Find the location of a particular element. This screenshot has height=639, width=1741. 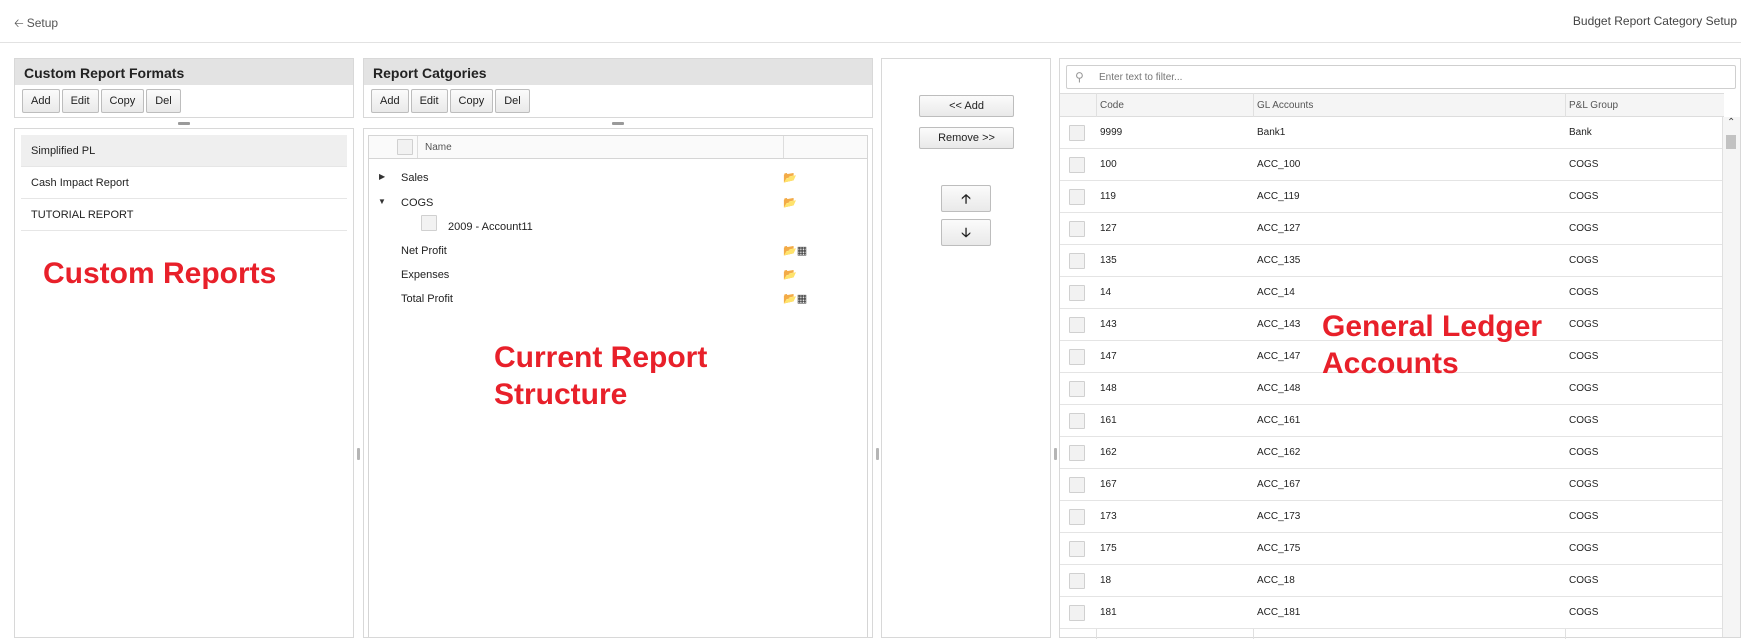

gl-cell-code: 162 is located at coordinates (1108, 452).